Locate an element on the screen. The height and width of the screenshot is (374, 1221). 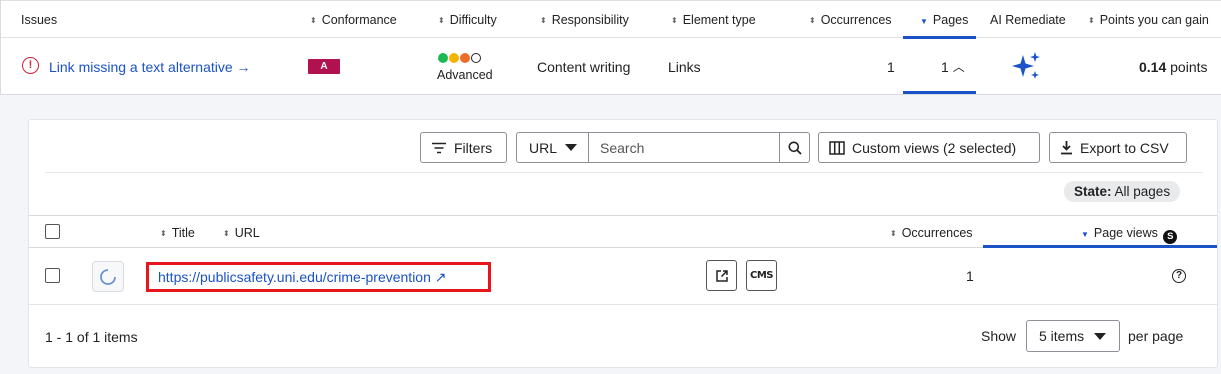
page-thumbnail is located at coordinates (108, 276).